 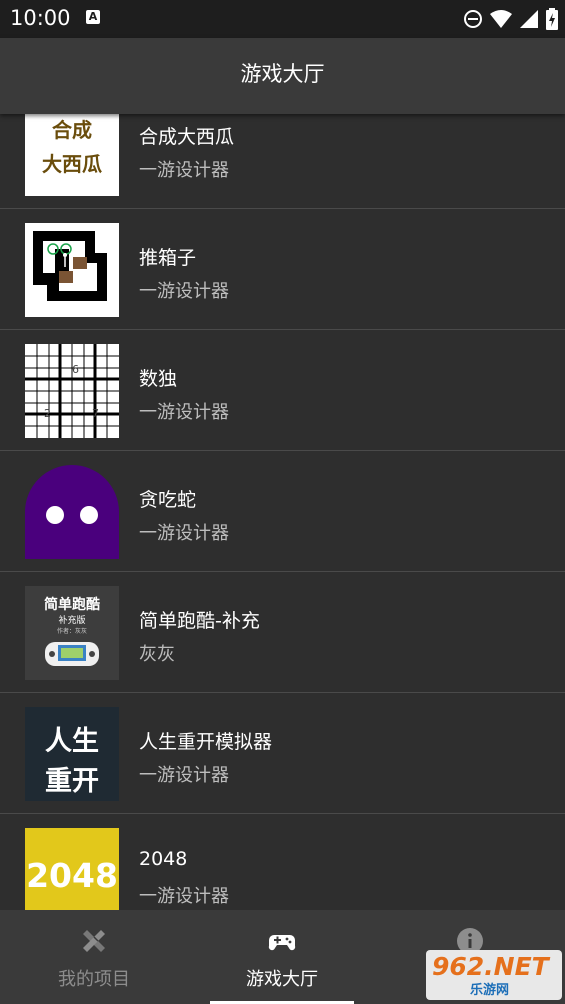 I want to click on sokoban-thumbnail, so click(x=72, y=270).